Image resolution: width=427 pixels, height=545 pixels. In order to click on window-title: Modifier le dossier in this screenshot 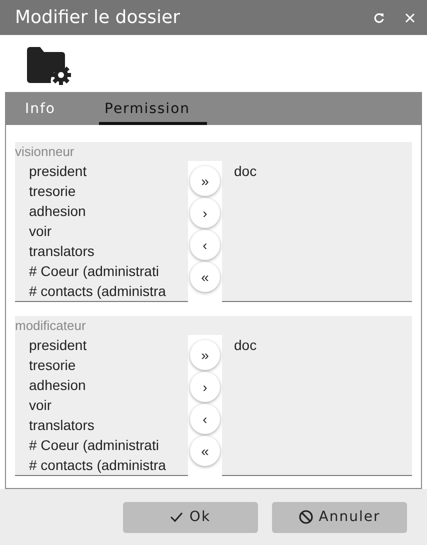, I will do `click(98, 17)`.